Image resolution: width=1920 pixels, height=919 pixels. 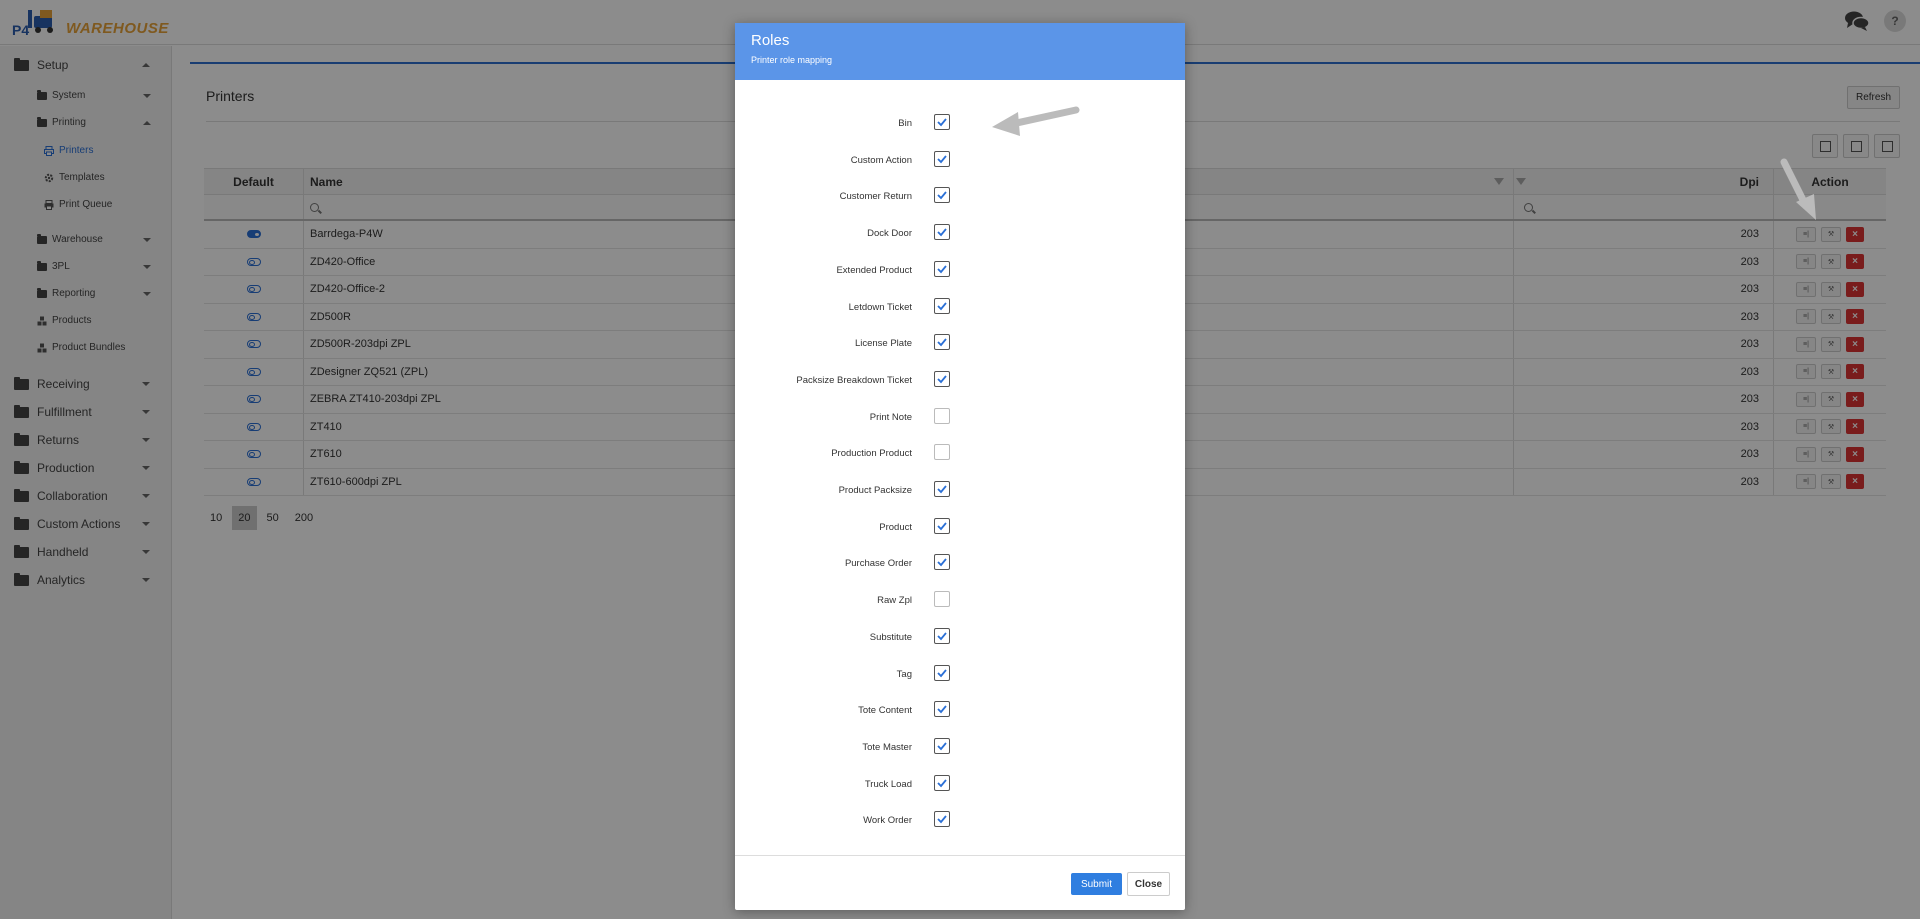 What do you see at coordinates (883, 344) in the screenshot?
I see `role-label: License Plate` at bounding box center [883, 344].